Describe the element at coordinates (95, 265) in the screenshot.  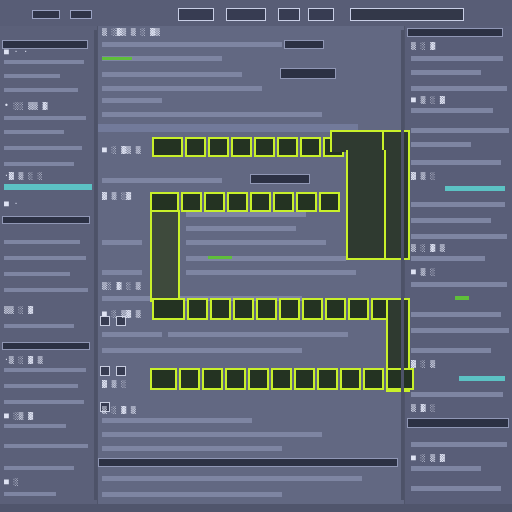
I see `left-scrollbar` at that location.